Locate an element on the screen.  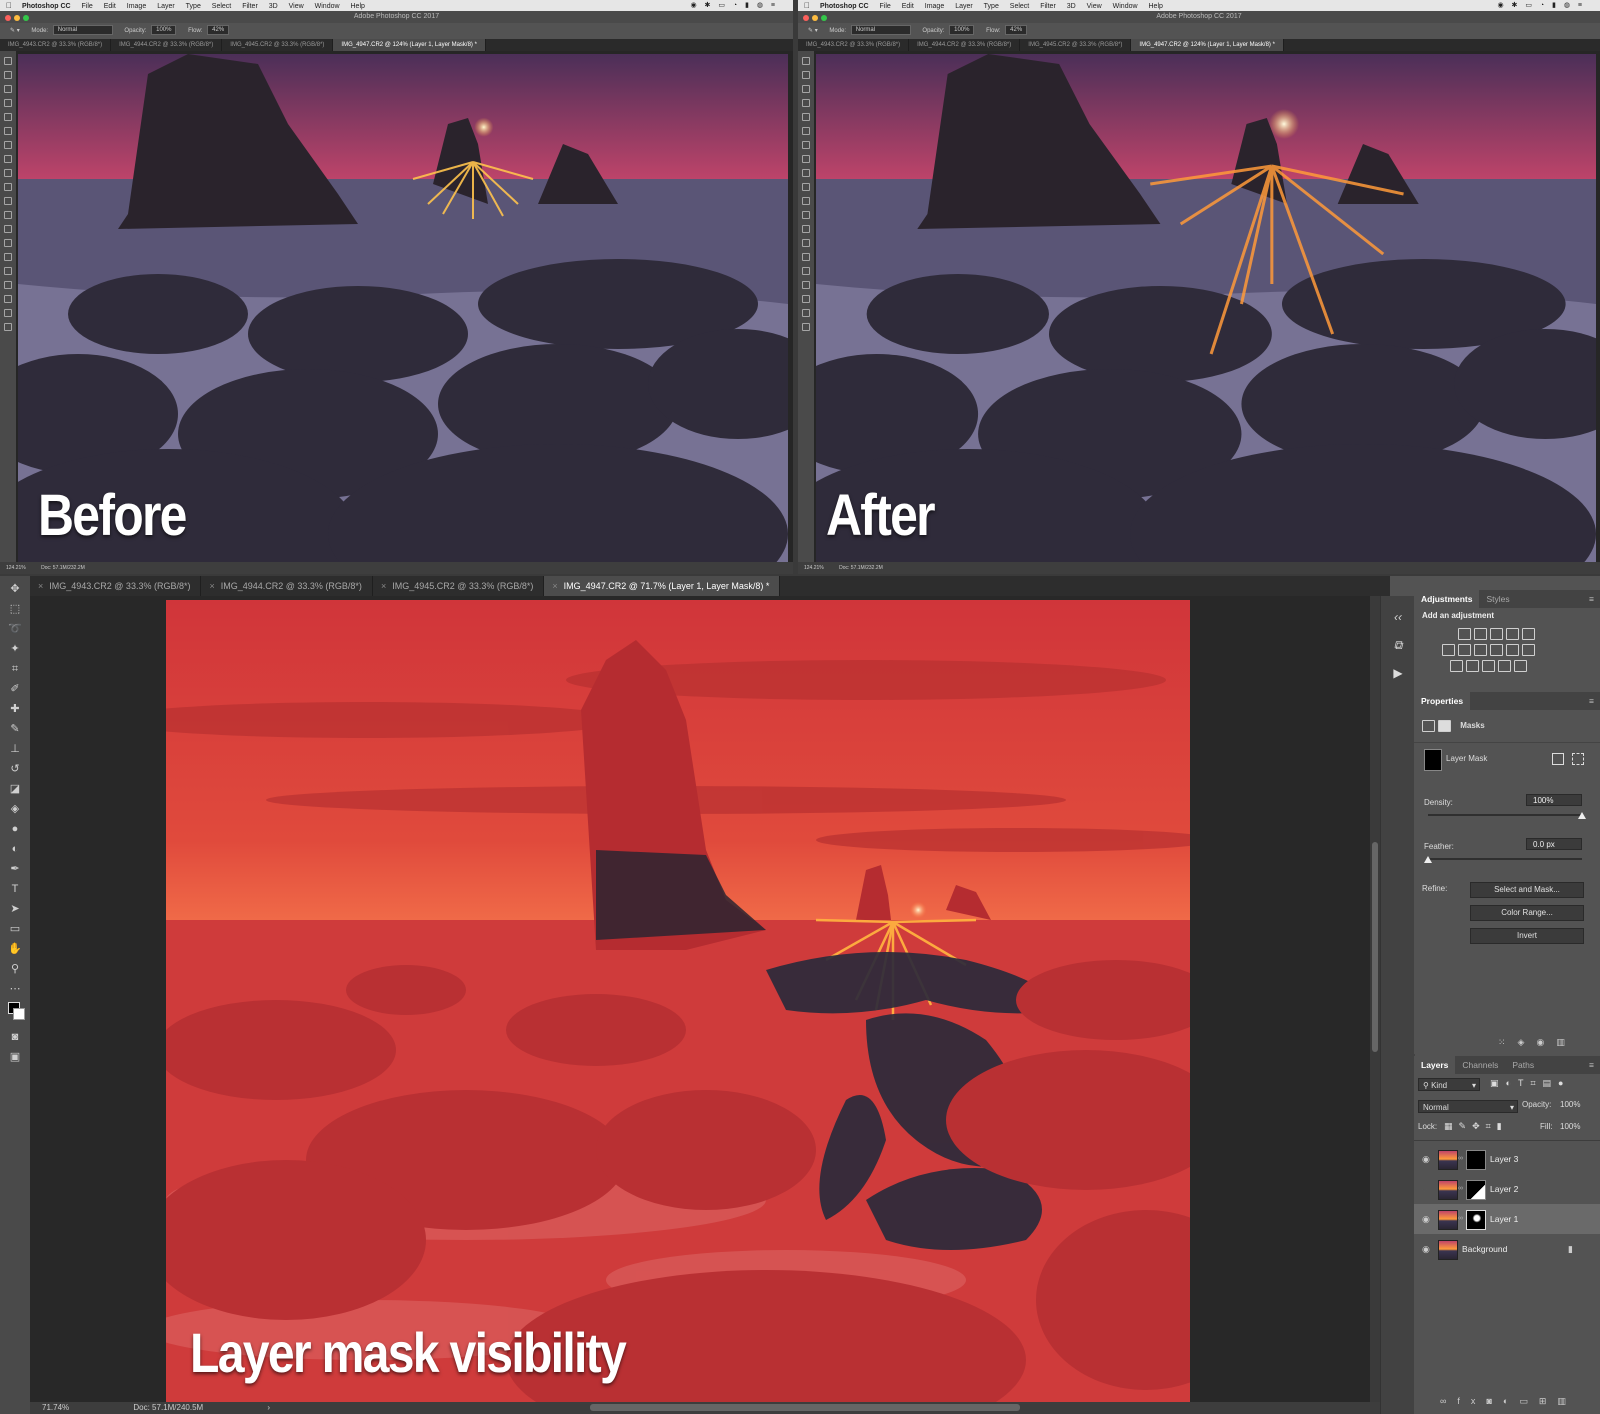
eyedropper-tool-icon: ✐ is located at coordinates (15, 689).